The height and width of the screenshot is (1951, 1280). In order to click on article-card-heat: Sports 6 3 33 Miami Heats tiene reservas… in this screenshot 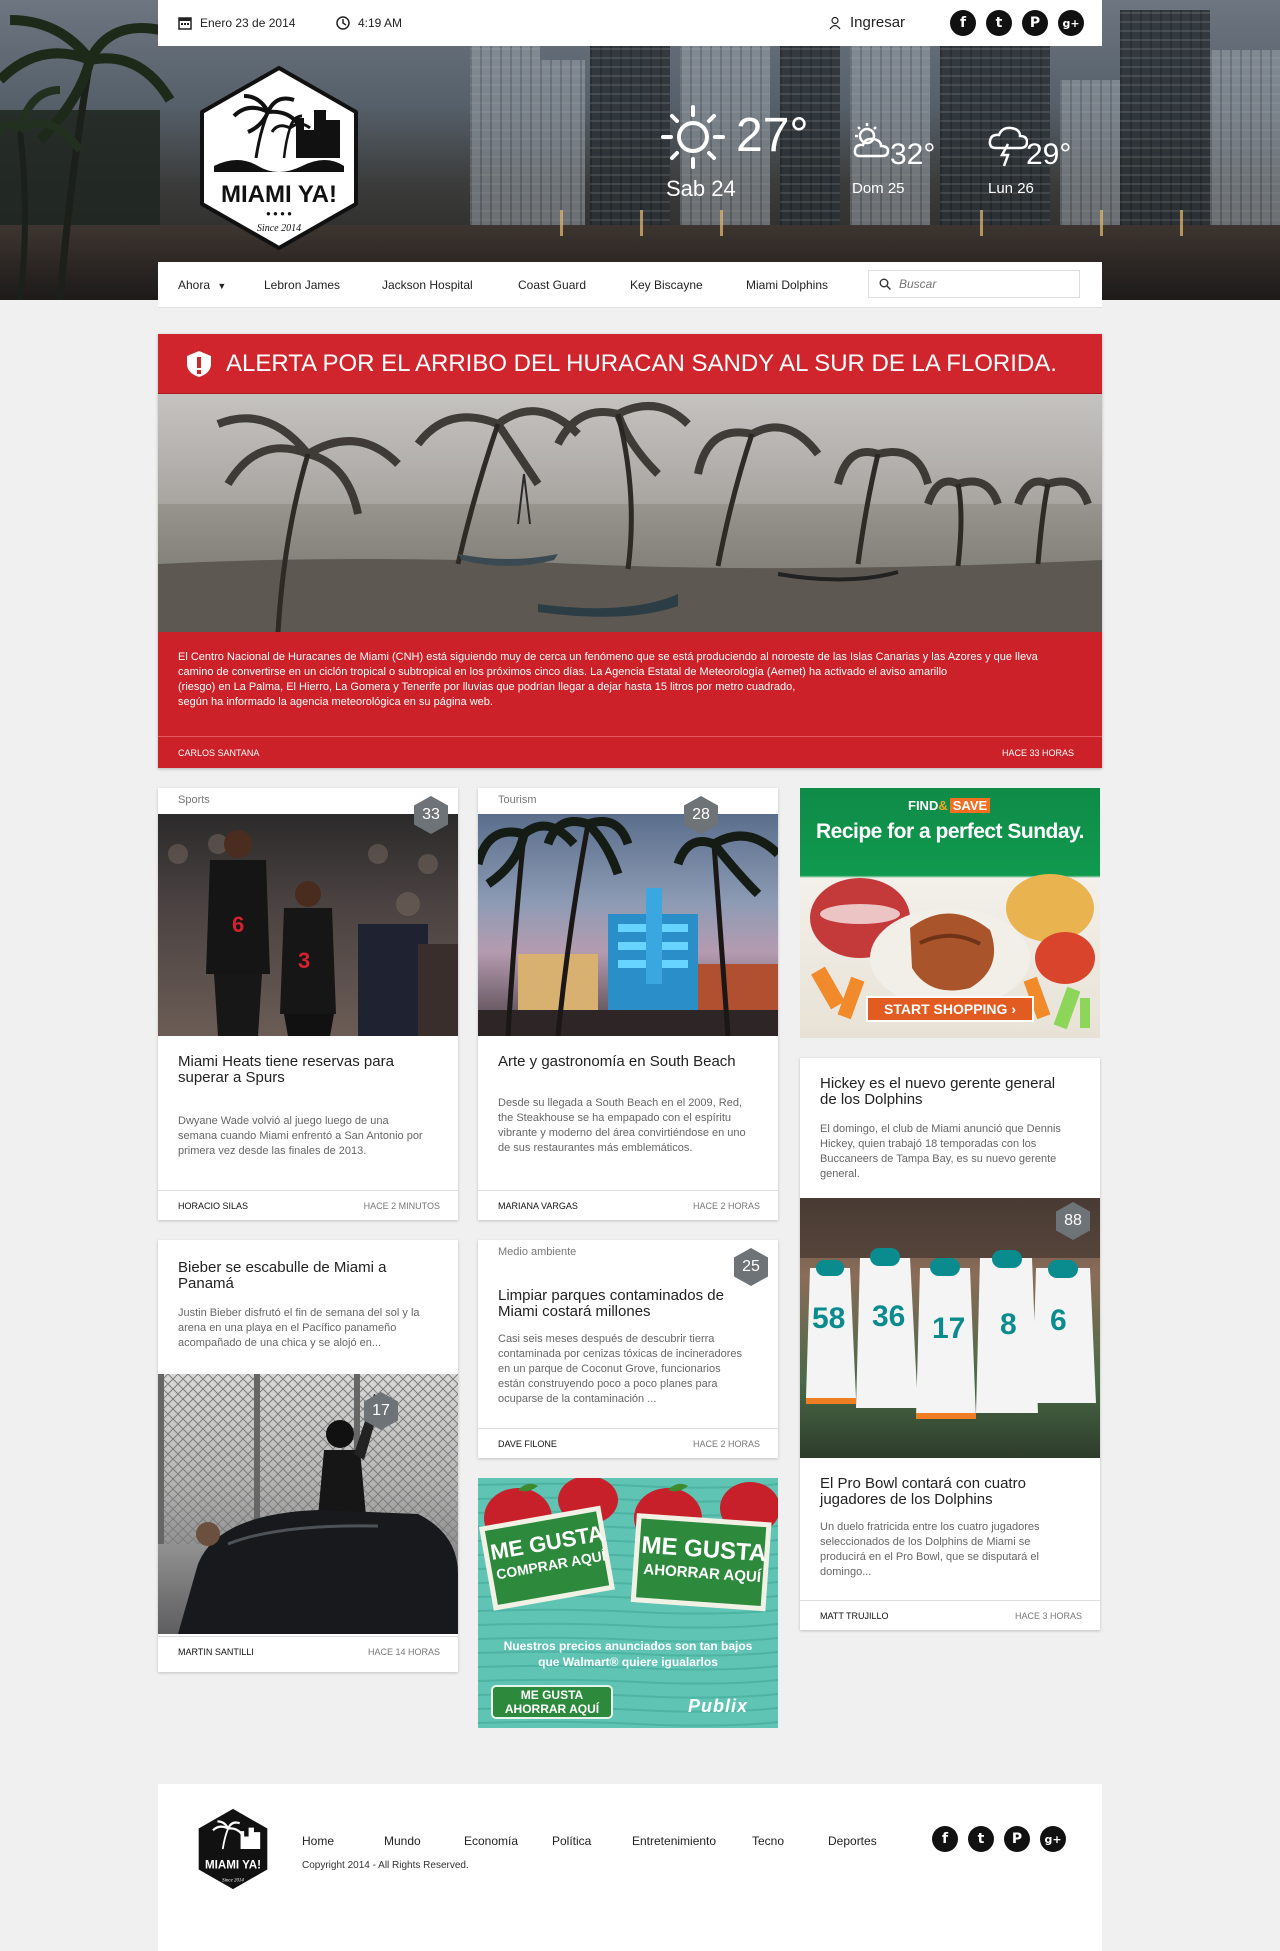, I will do `click(308, 1004)`.